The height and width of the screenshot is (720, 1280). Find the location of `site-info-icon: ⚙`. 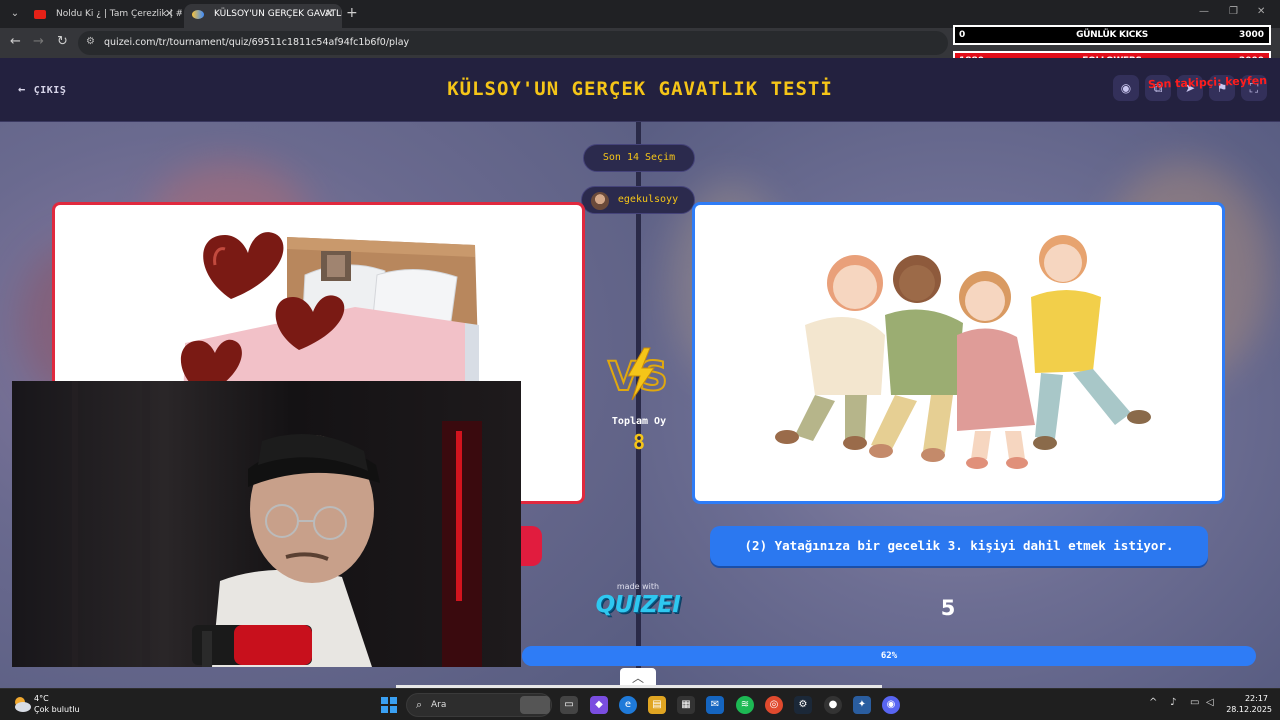

site-info-icon: ⚙ is located at coordinates (90, 41).